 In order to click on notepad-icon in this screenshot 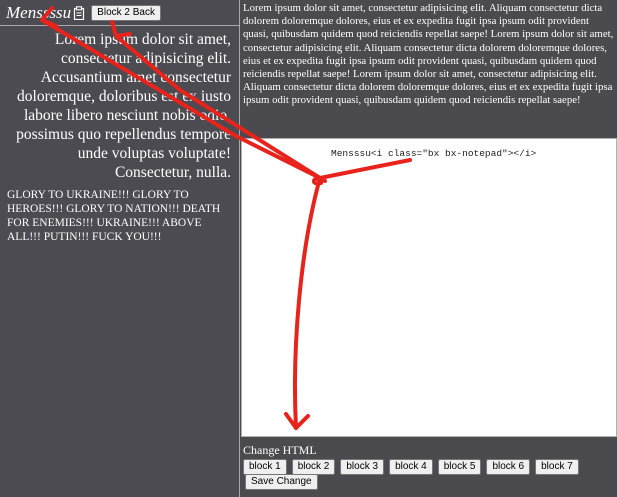, I will do `click(79, 12)`.